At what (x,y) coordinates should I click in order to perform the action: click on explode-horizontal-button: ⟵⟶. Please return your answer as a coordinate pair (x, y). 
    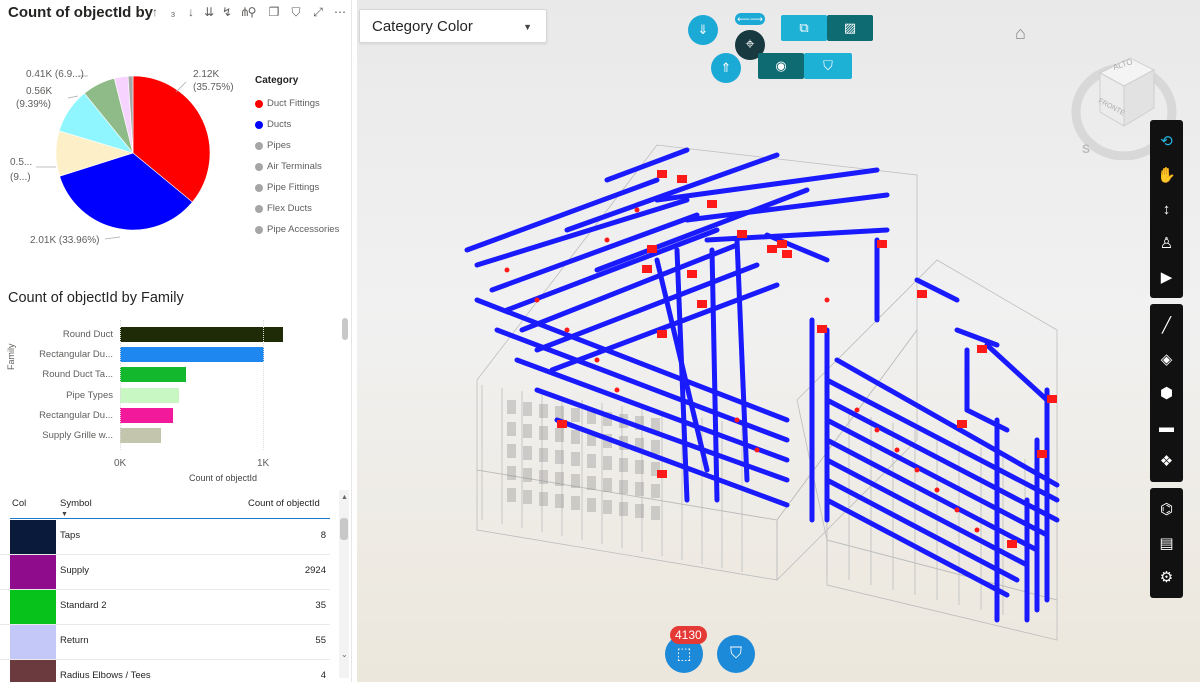
    Looking at the image, I should click on (750, 19).